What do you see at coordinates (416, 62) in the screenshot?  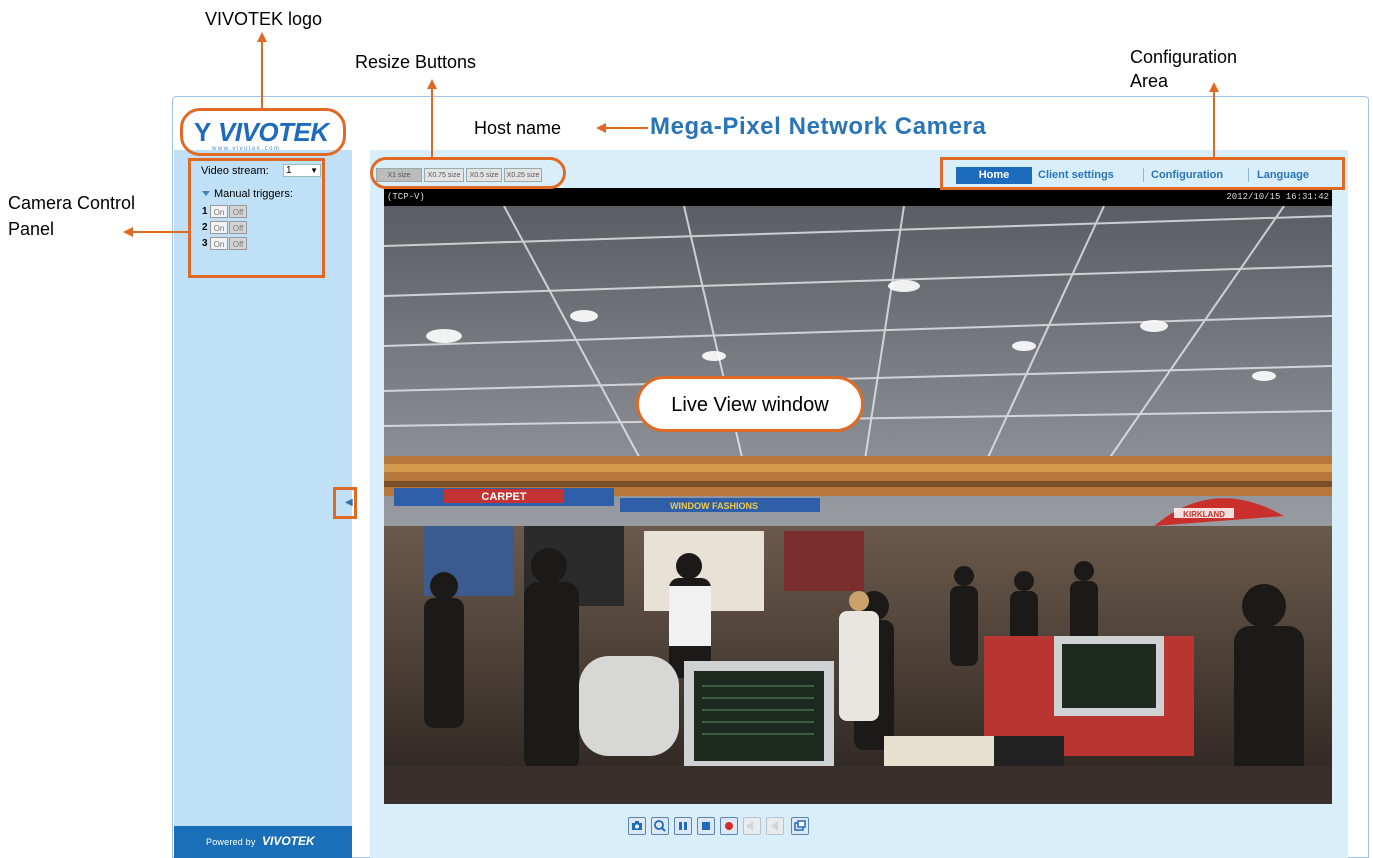 I see `annotation-resize: Resize Buttons` at bounding box center [416, 62].